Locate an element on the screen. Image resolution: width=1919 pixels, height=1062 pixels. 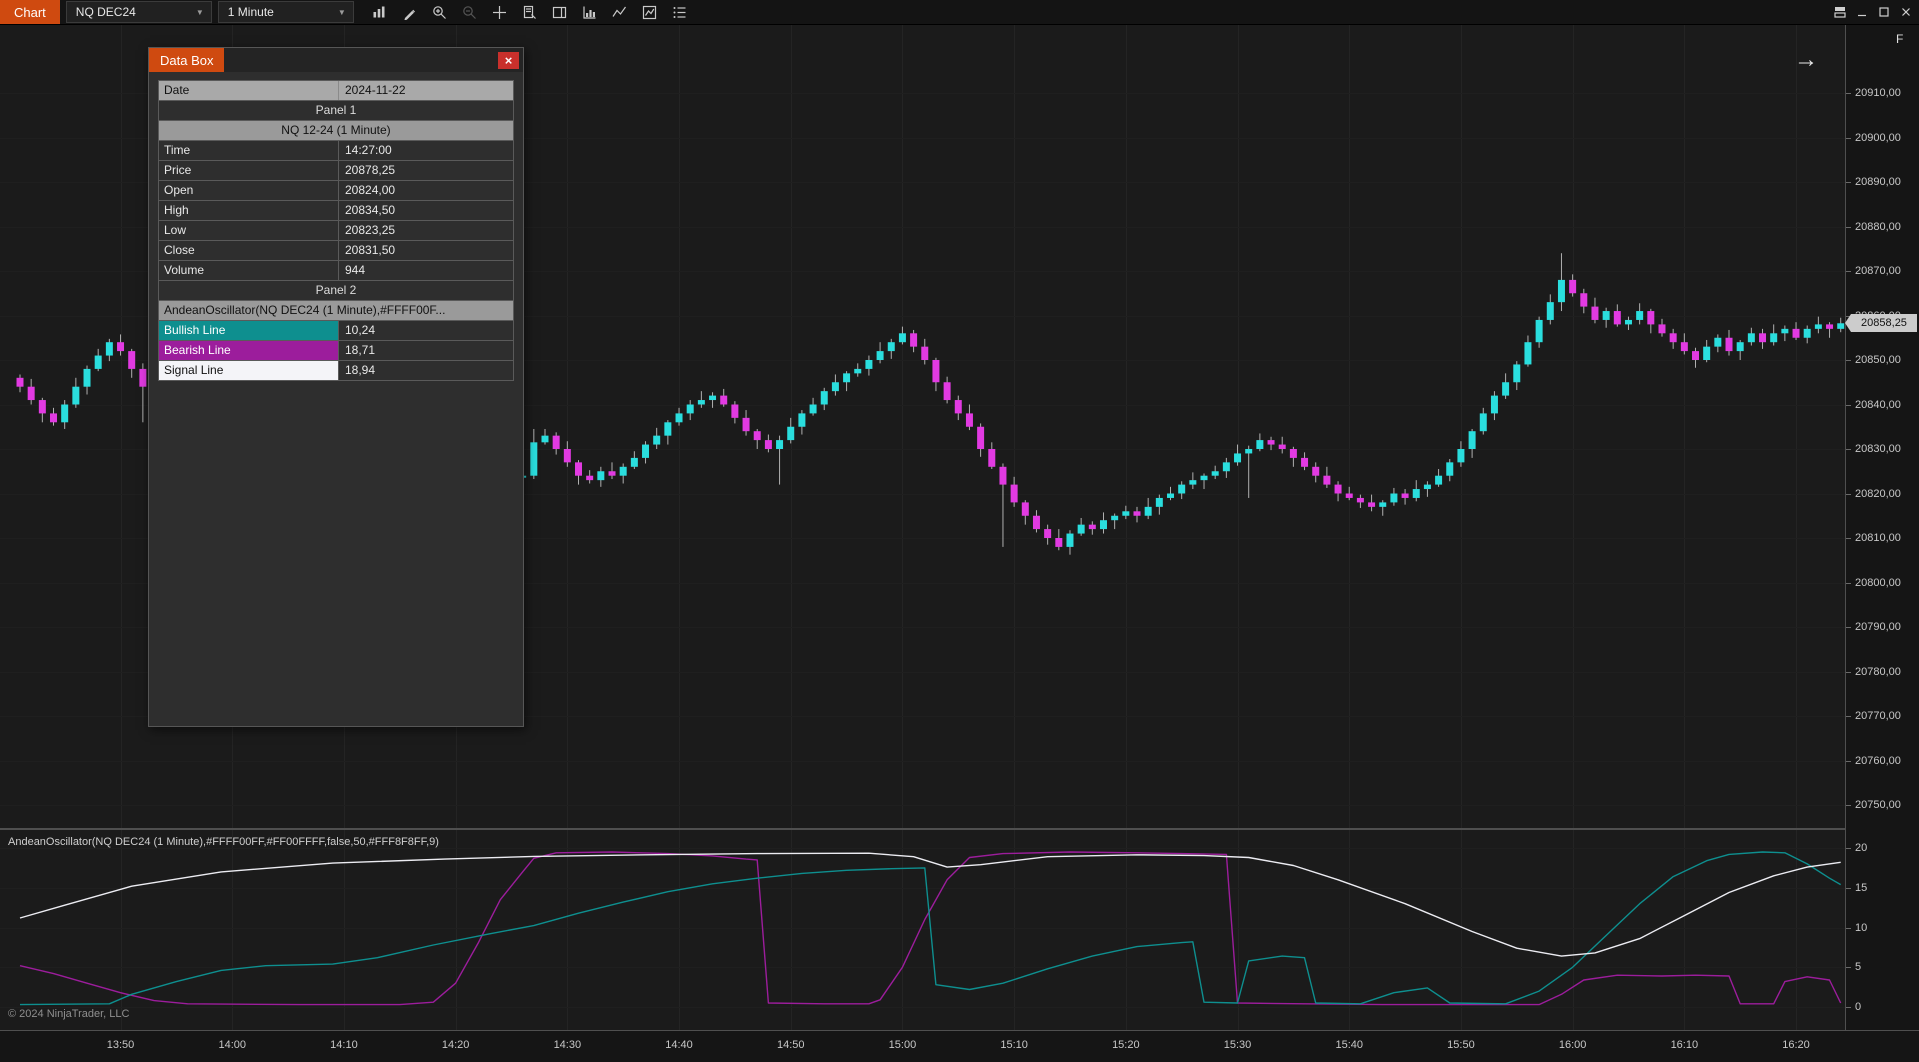
minimize-button is located at coordinates (1862, 12).